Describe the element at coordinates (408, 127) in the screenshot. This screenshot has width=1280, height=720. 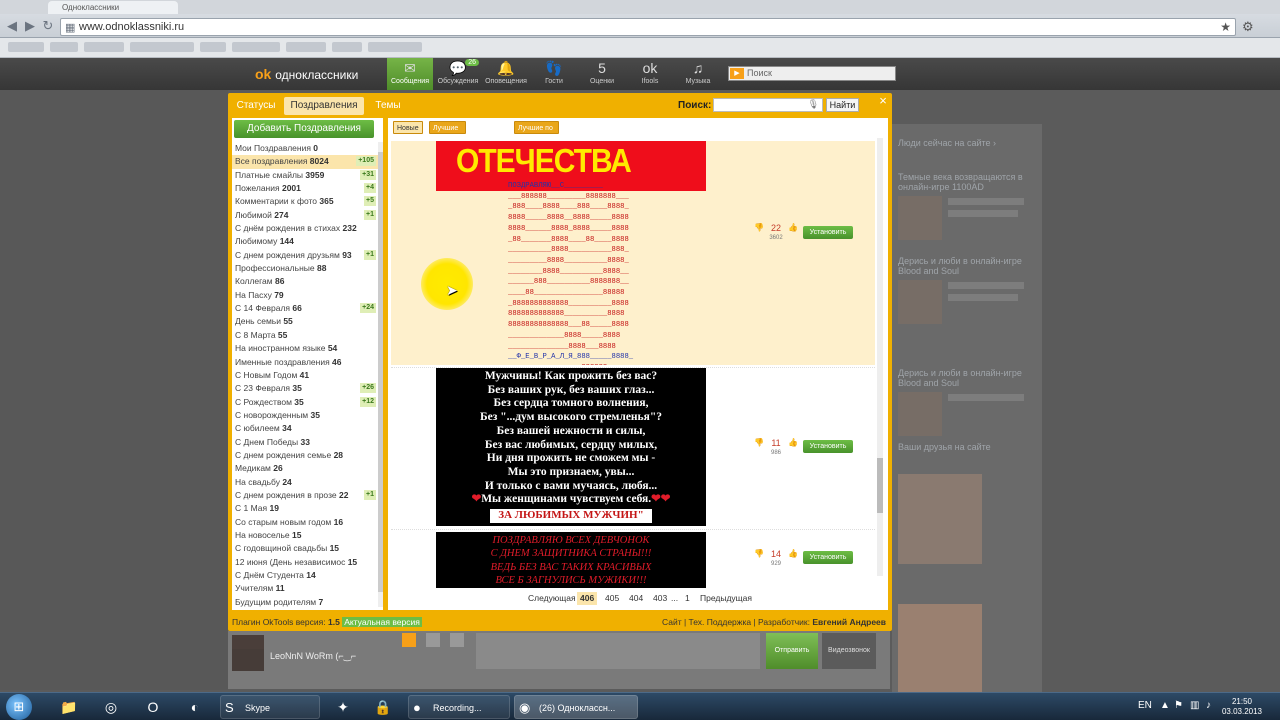
I see `filter-new: Новые` at that location.